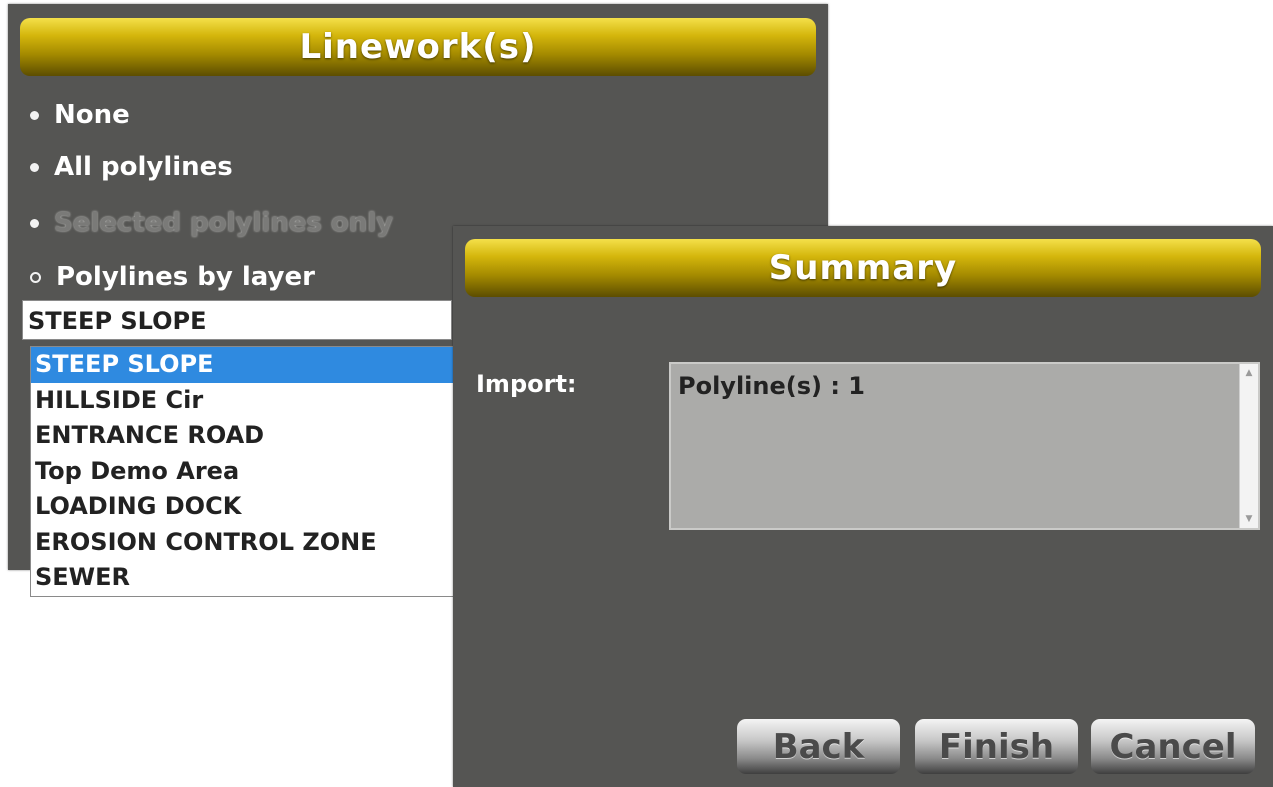  What do you see at coordinates (143, 167) in the screenshot?
I see `option-all-polylines-label: All polylines` at bounding box center [143, 167].